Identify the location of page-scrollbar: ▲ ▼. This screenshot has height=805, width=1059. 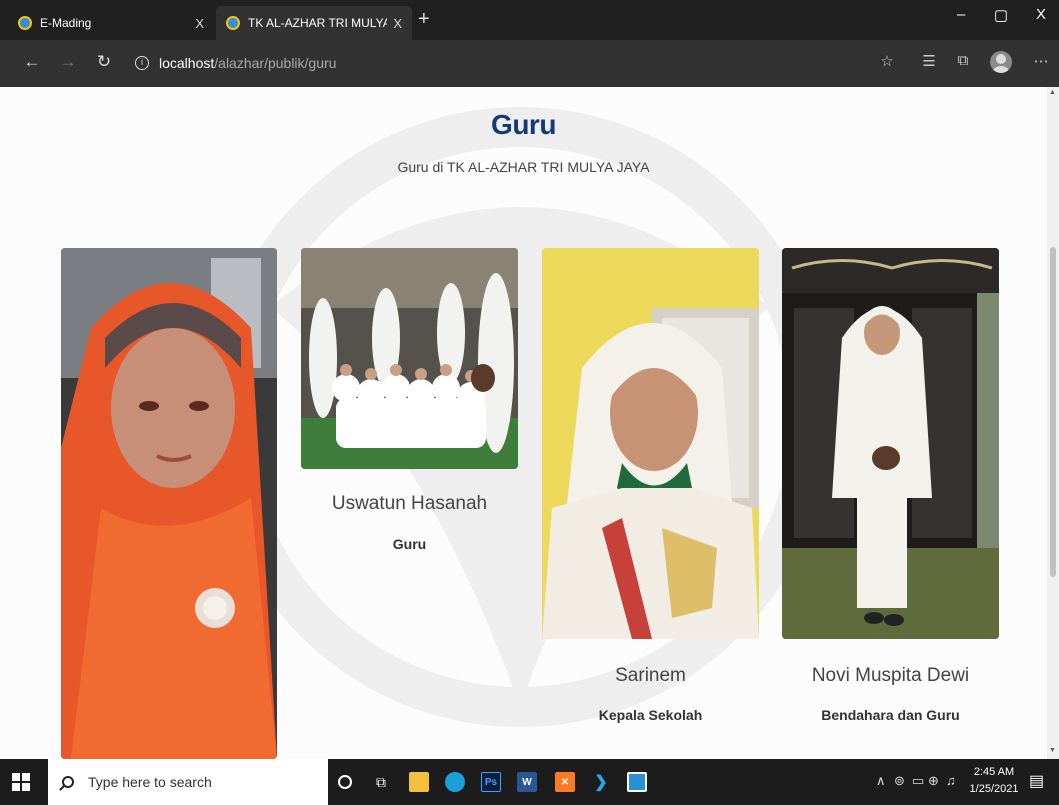
(1053, 423).